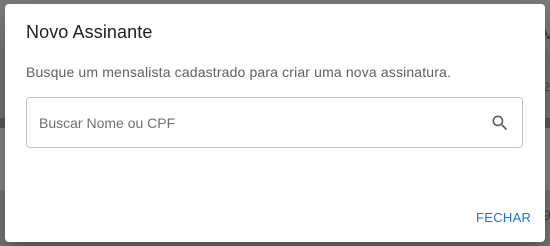 The image size is (550, 246). Describe the element at coordinates (89, 32) in the screenshot. I see `dialog-title: Novo Assinante` at that location.